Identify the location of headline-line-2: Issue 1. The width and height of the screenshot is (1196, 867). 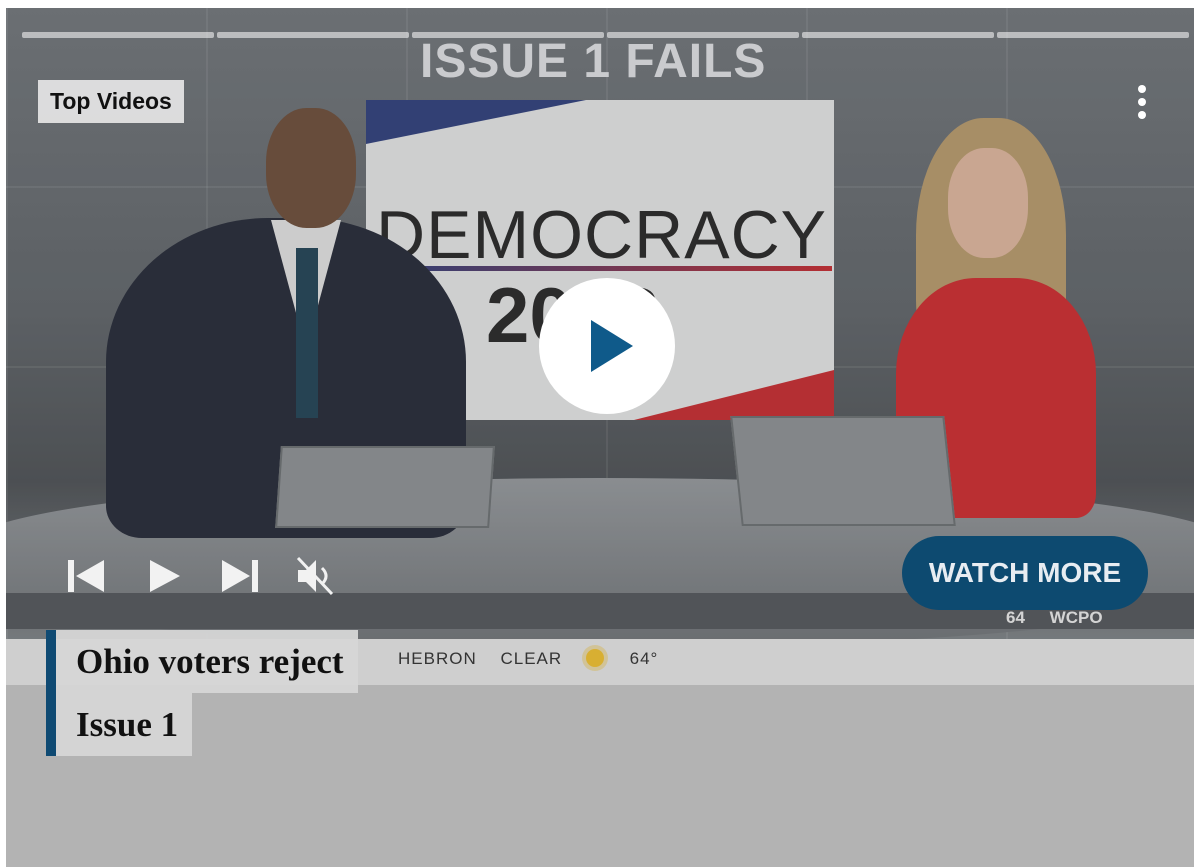
(124, 724).